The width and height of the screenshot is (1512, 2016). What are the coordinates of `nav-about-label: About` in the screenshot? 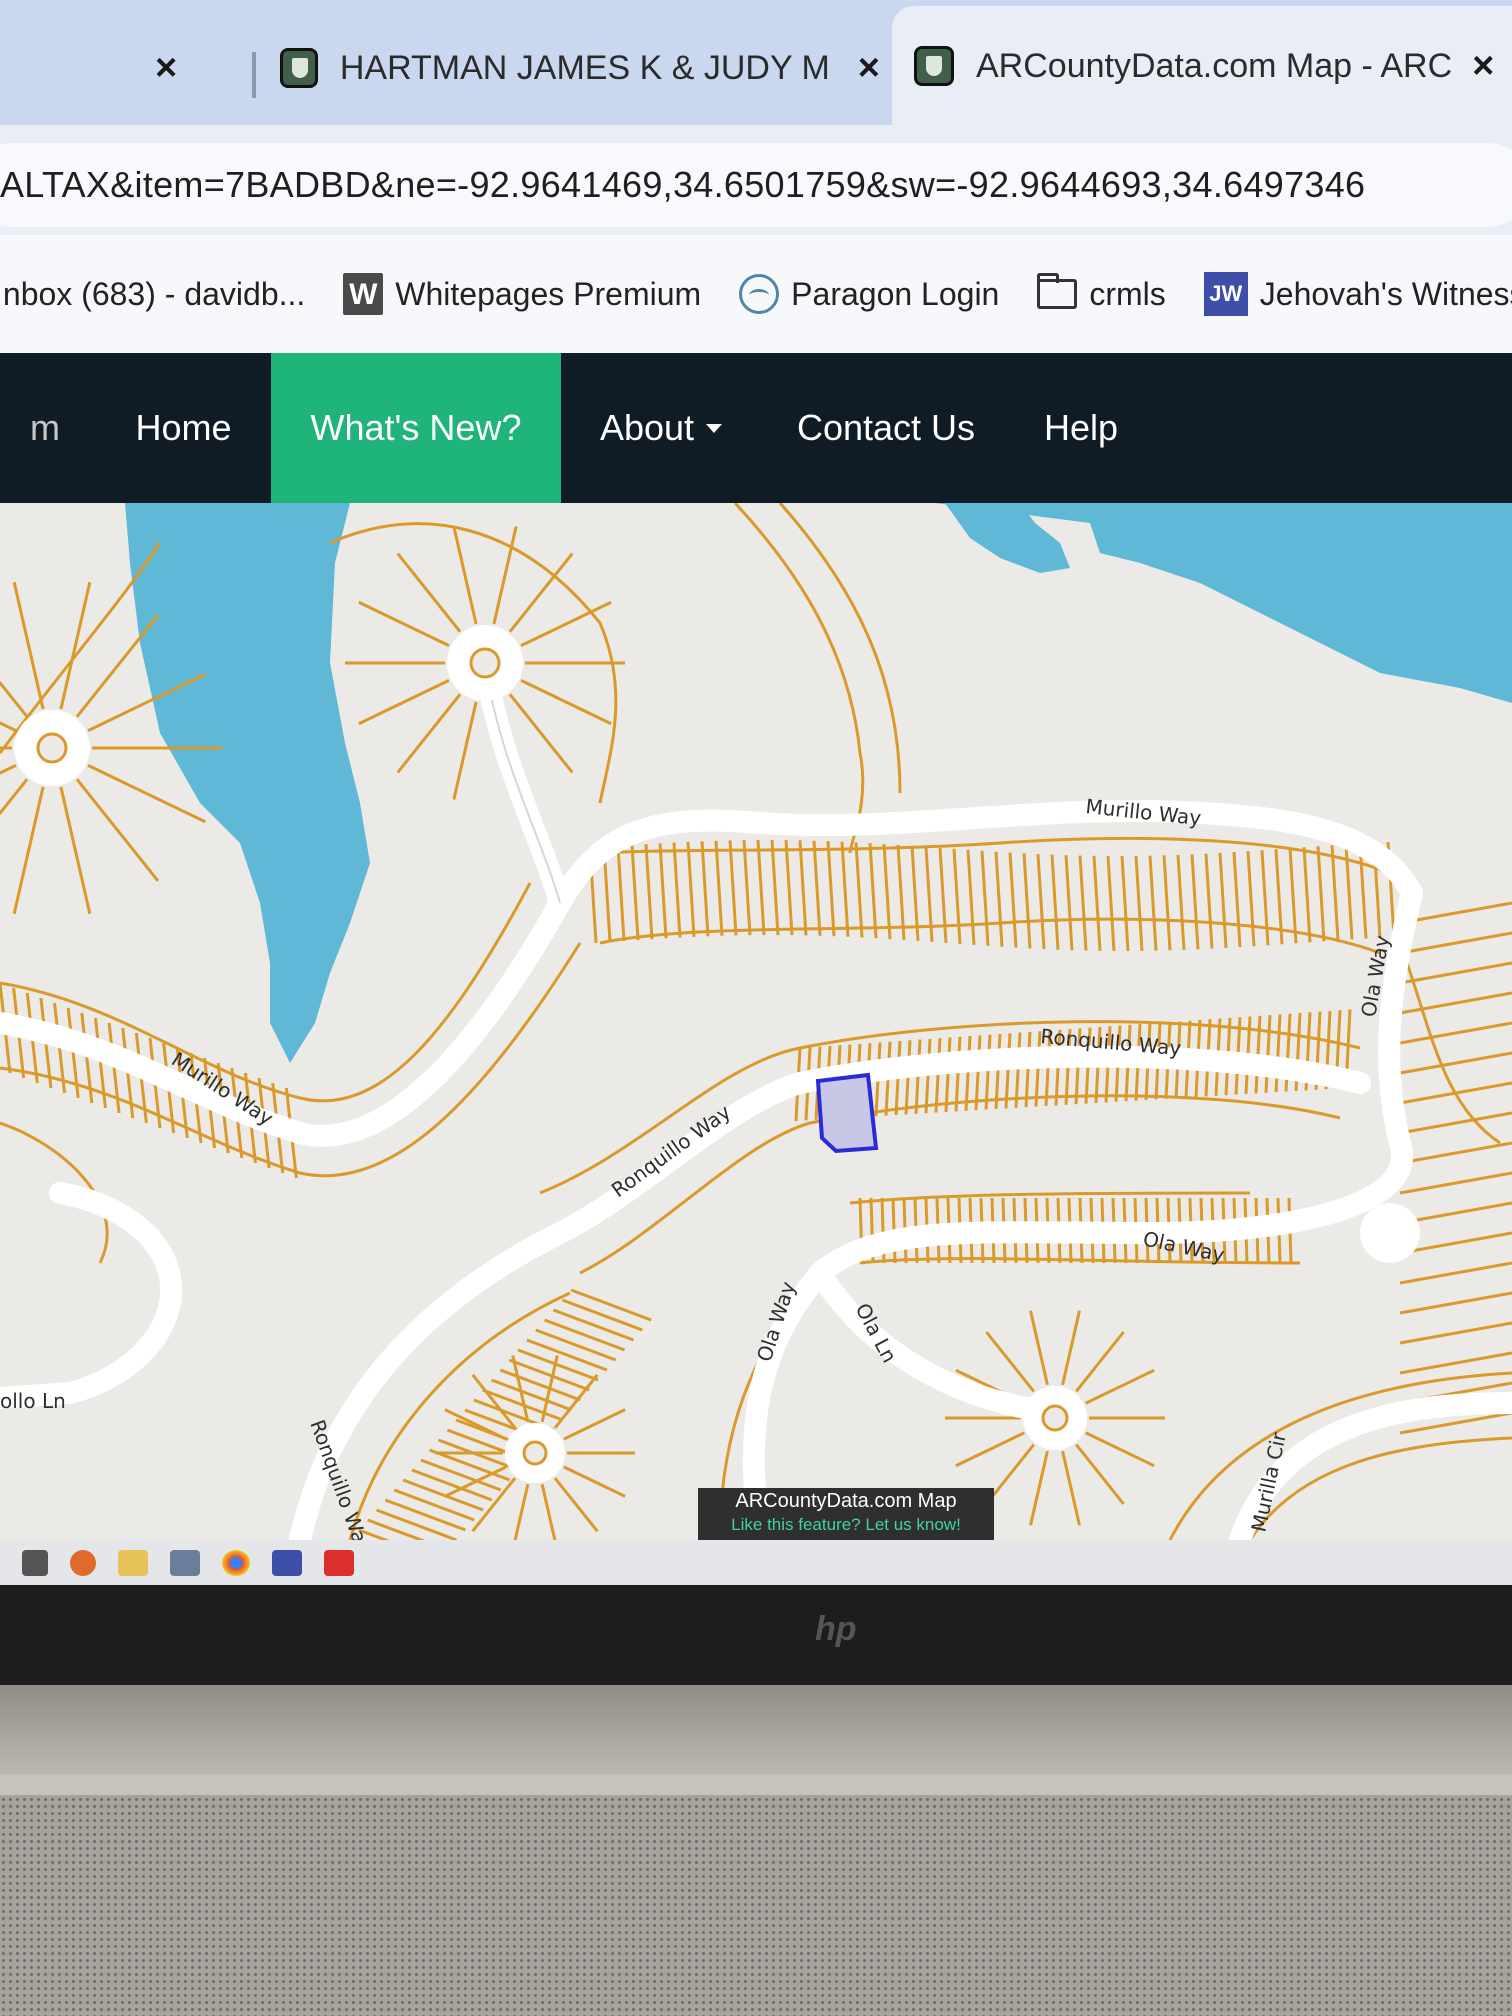 It's located at (647, 427).